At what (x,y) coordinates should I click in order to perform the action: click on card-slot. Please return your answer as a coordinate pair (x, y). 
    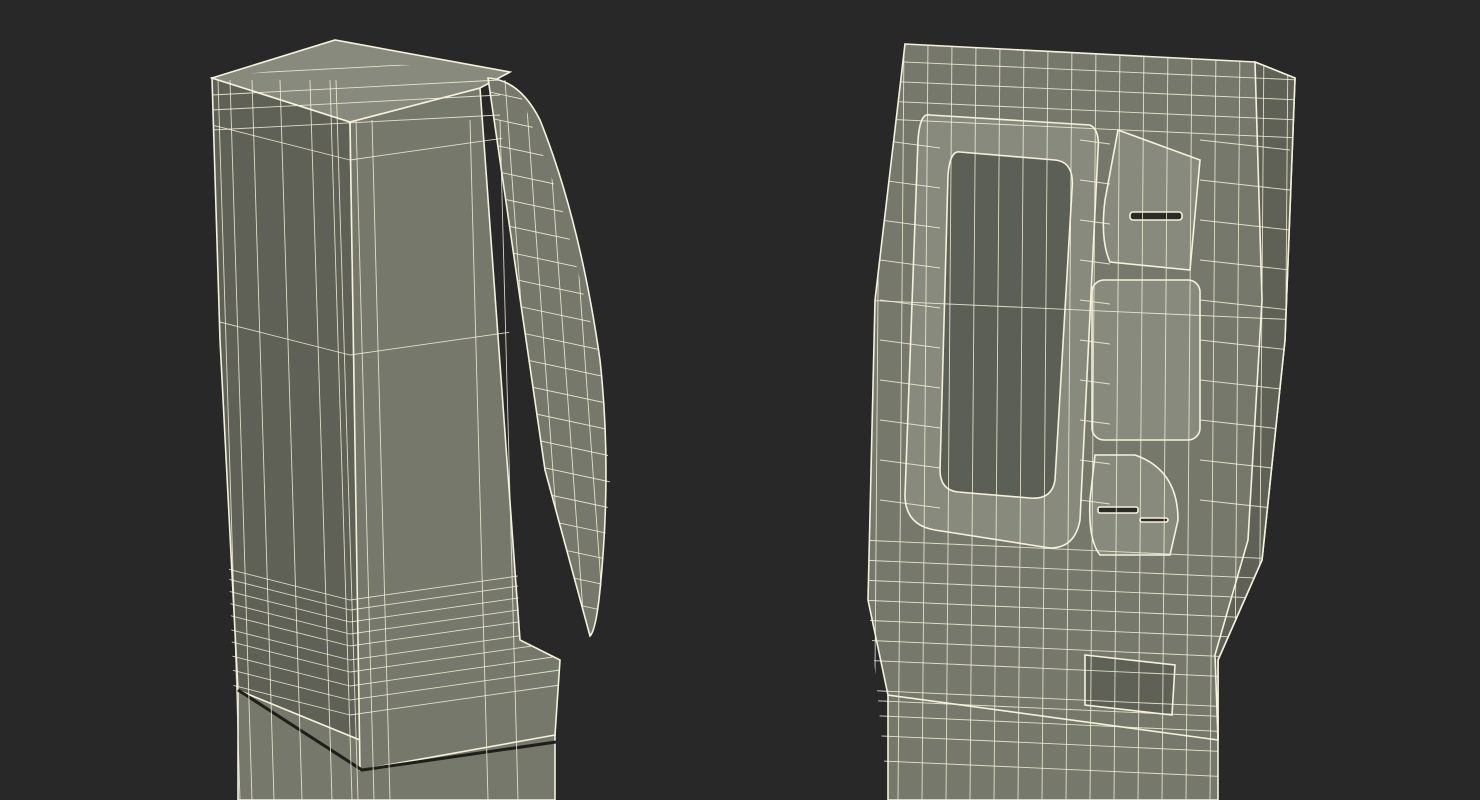
    Looking at the image, I should click on (1156, 216).